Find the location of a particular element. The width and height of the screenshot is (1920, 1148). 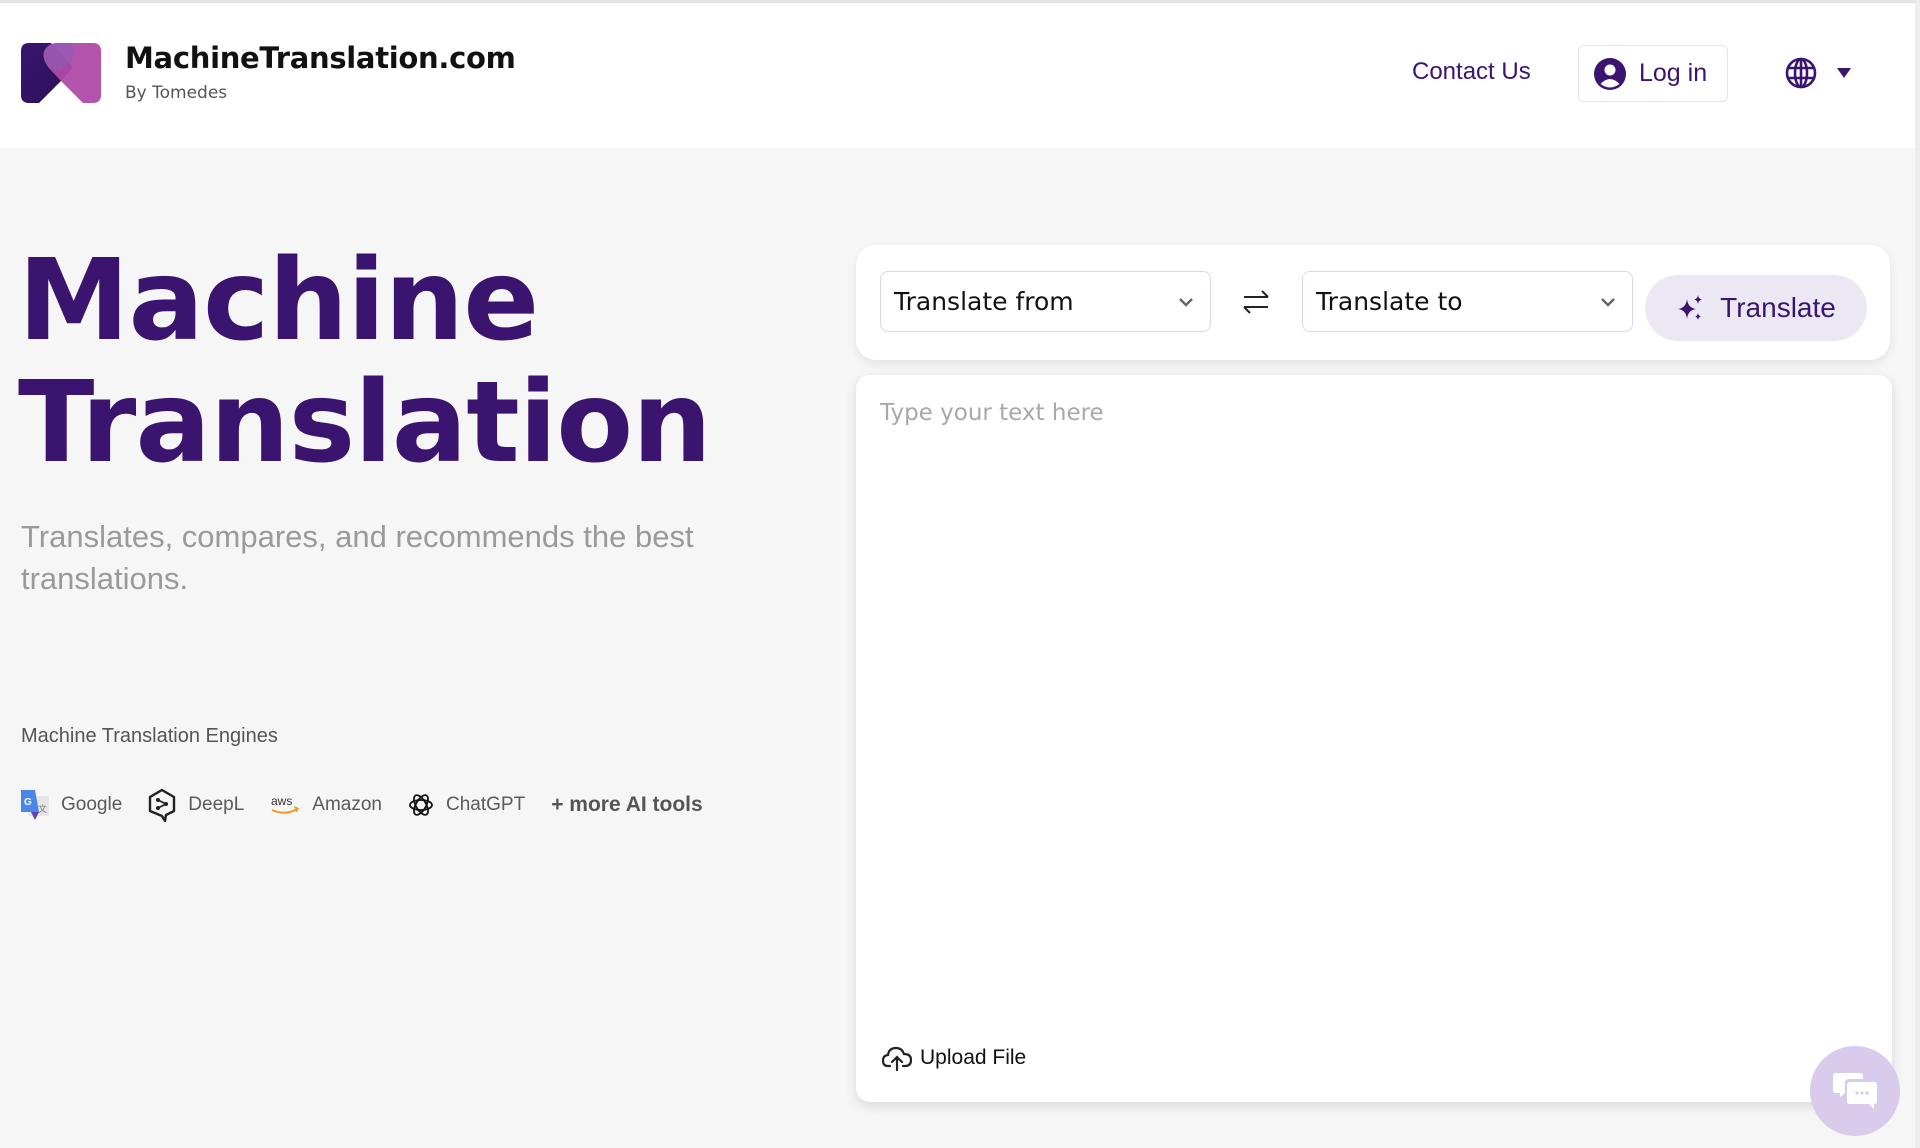

translate-from-select: Translate from is located at coordinates (1045, 301).